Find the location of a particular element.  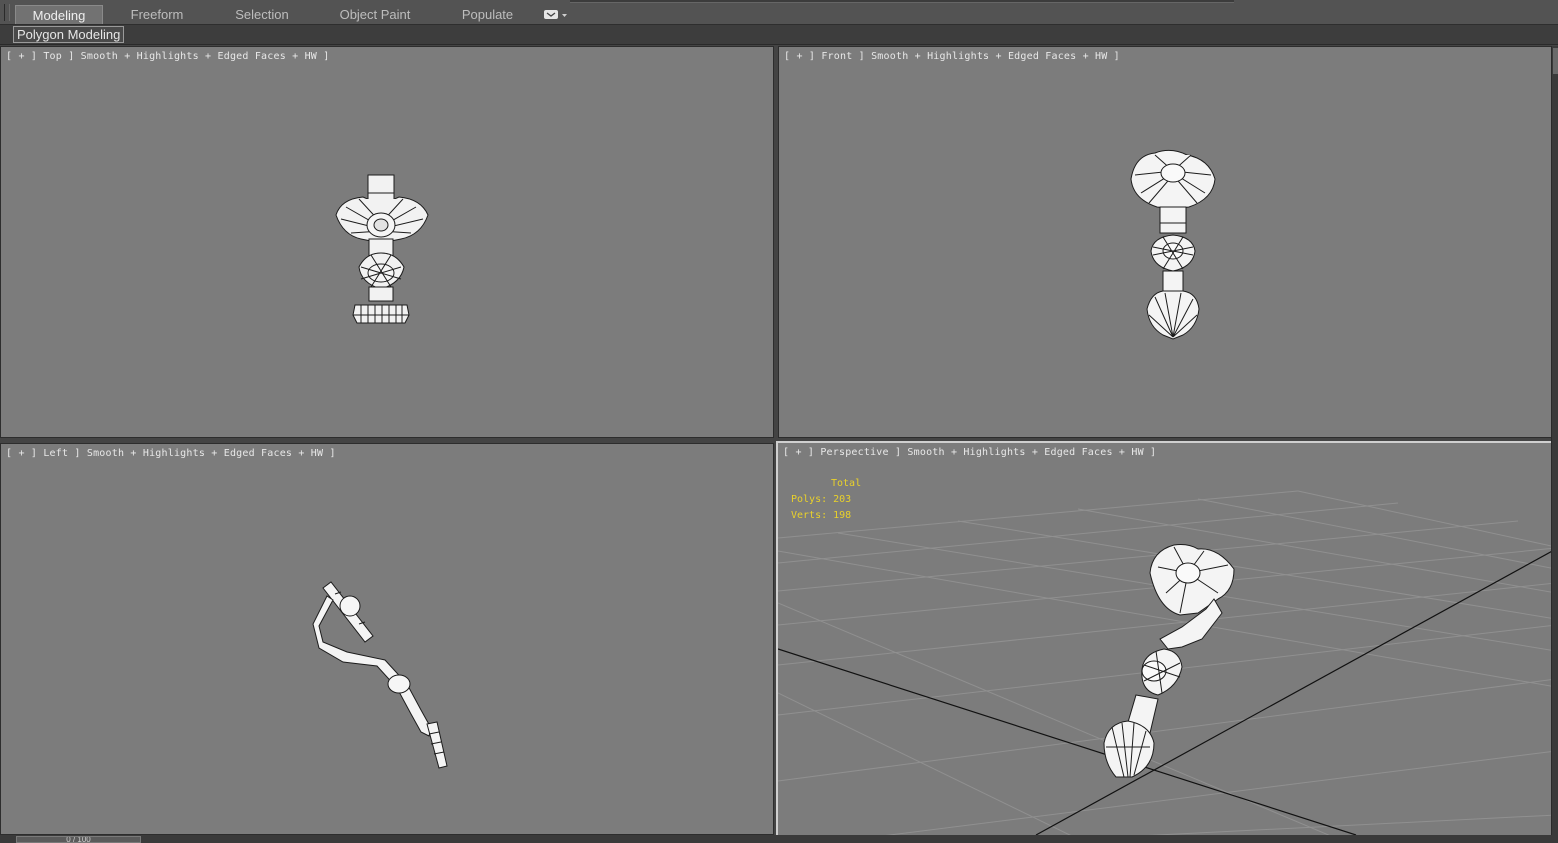

tab-freeform: Freeform is located at coordinates (157, 14).